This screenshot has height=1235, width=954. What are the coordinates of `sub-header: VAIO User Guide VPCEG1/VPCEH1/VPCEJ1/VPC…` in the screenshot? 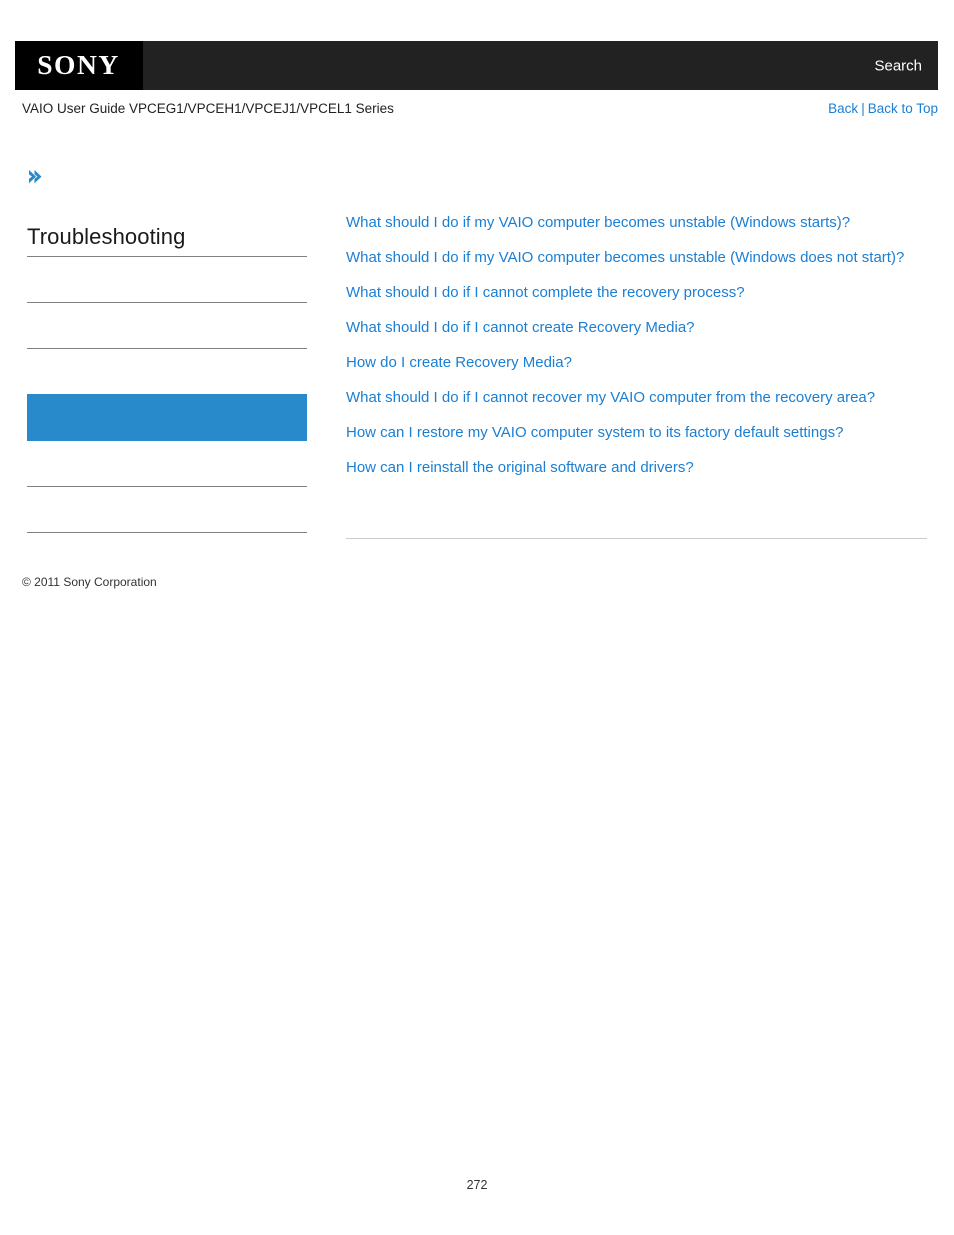 It's located at (480, 111).